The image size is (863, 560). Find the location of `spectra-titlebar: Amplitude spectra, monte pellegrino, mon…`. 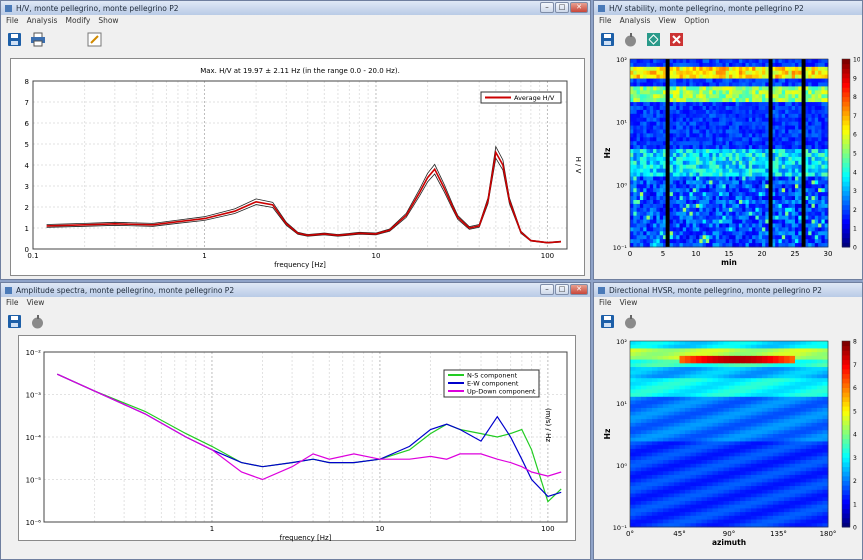

spectra-titlebar: Amplitude spectra, monte pellegrino, mon… is located at coordinates (295, 290).